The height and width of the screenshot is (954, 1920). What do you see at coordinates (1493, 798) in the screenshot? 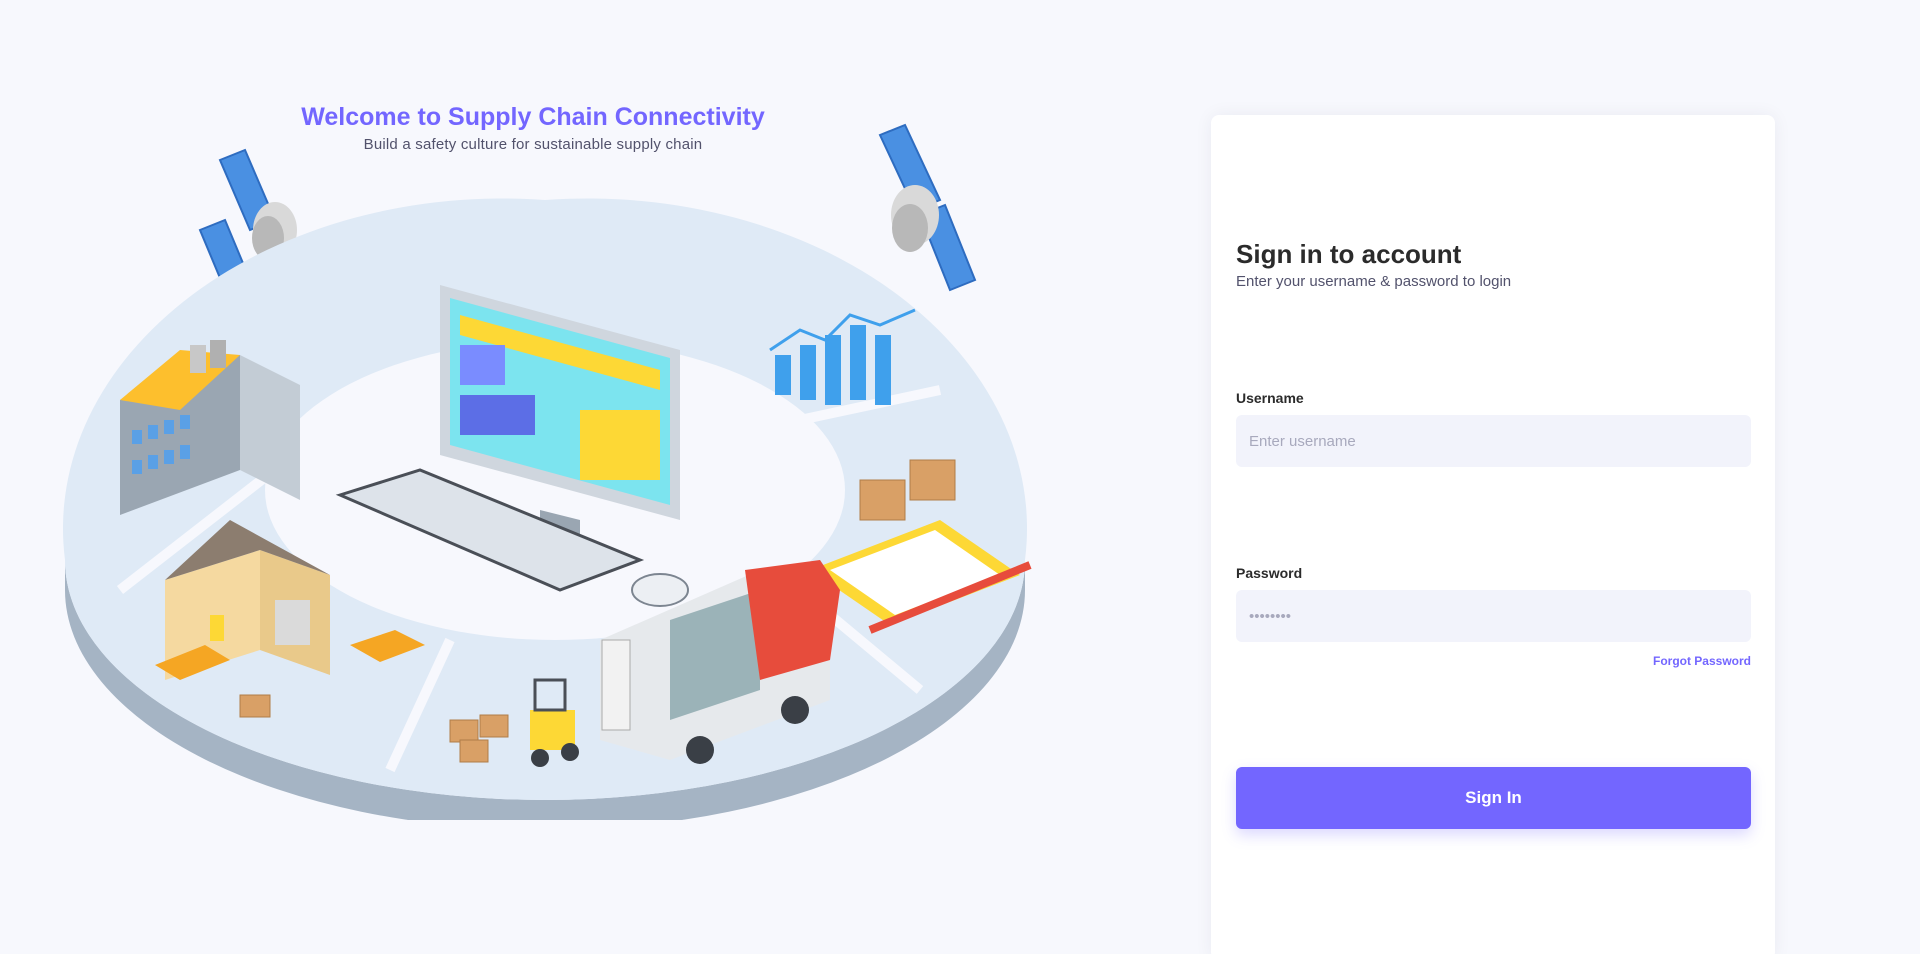
I see `sign-in-button: Sign In` at bounding box center [1493, 798].